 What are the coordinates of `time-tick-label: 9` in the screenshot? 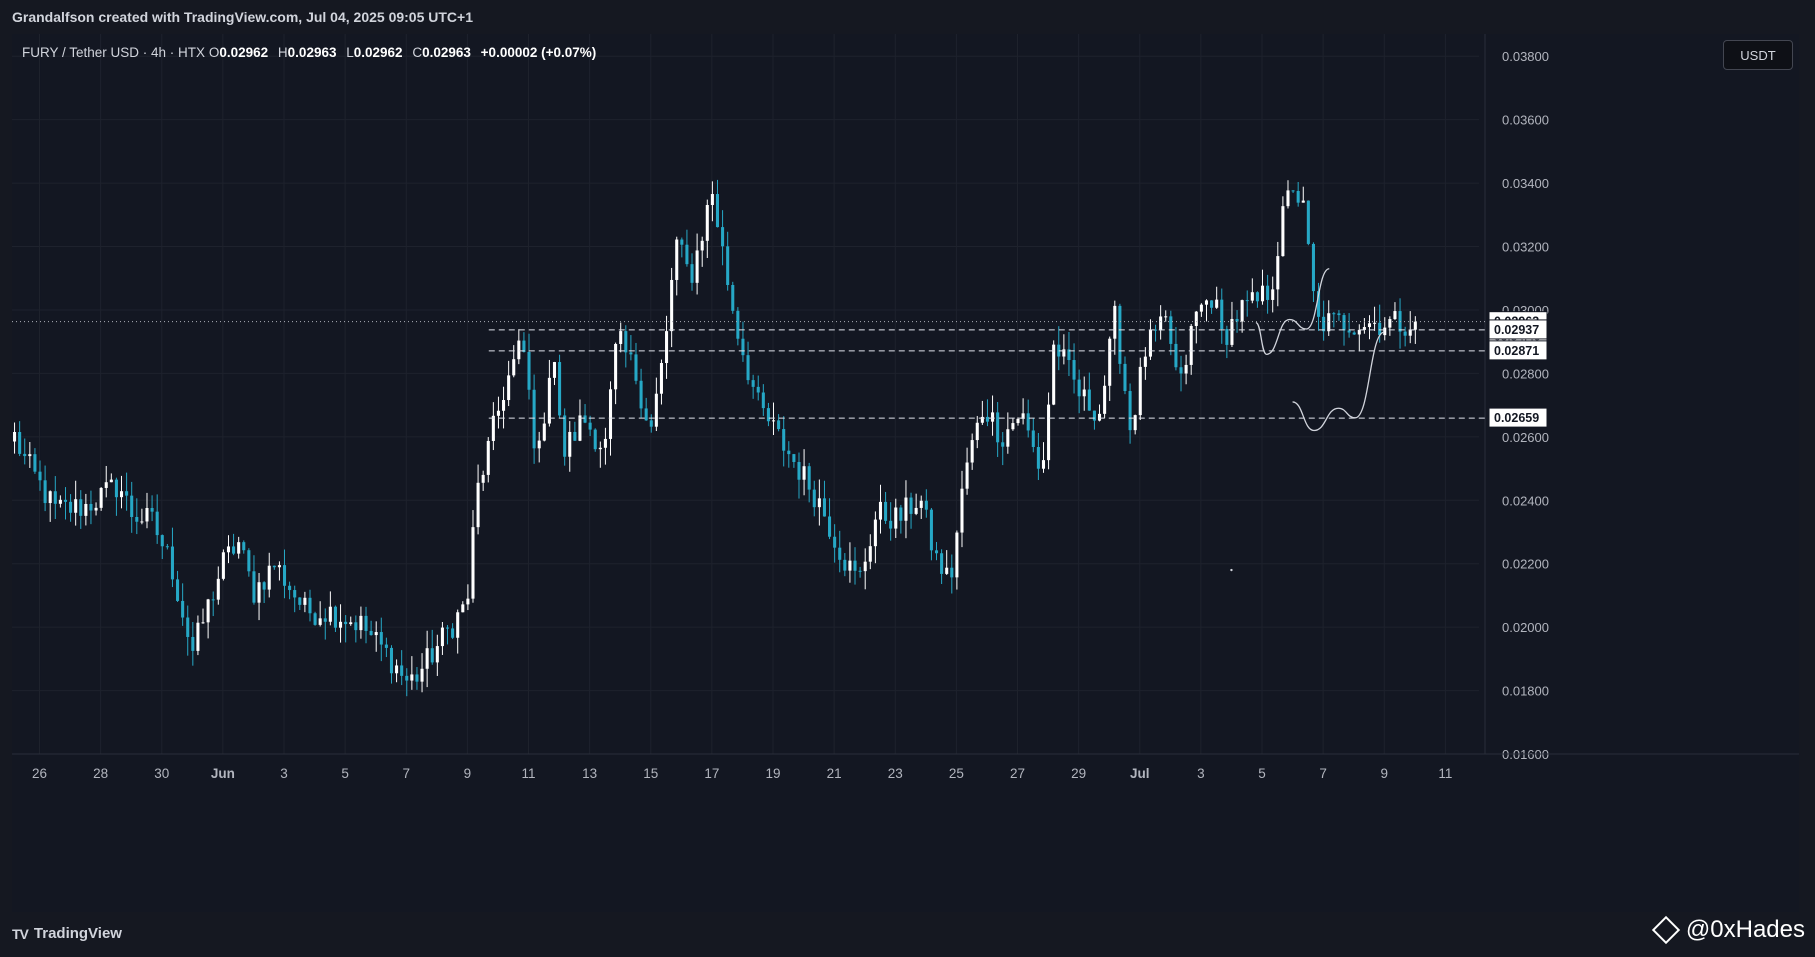 It's located at (468, 773).